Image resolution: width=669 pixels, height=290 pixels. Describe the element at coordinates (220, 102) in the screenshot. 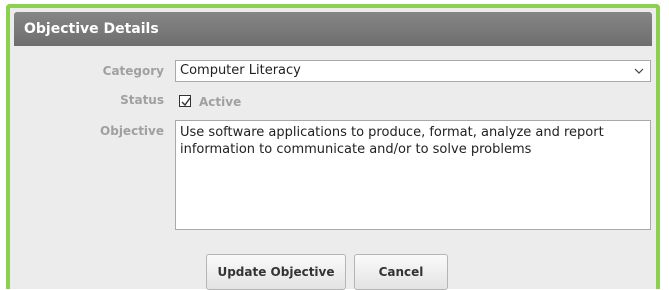

I see `active-label: Active` at that location.